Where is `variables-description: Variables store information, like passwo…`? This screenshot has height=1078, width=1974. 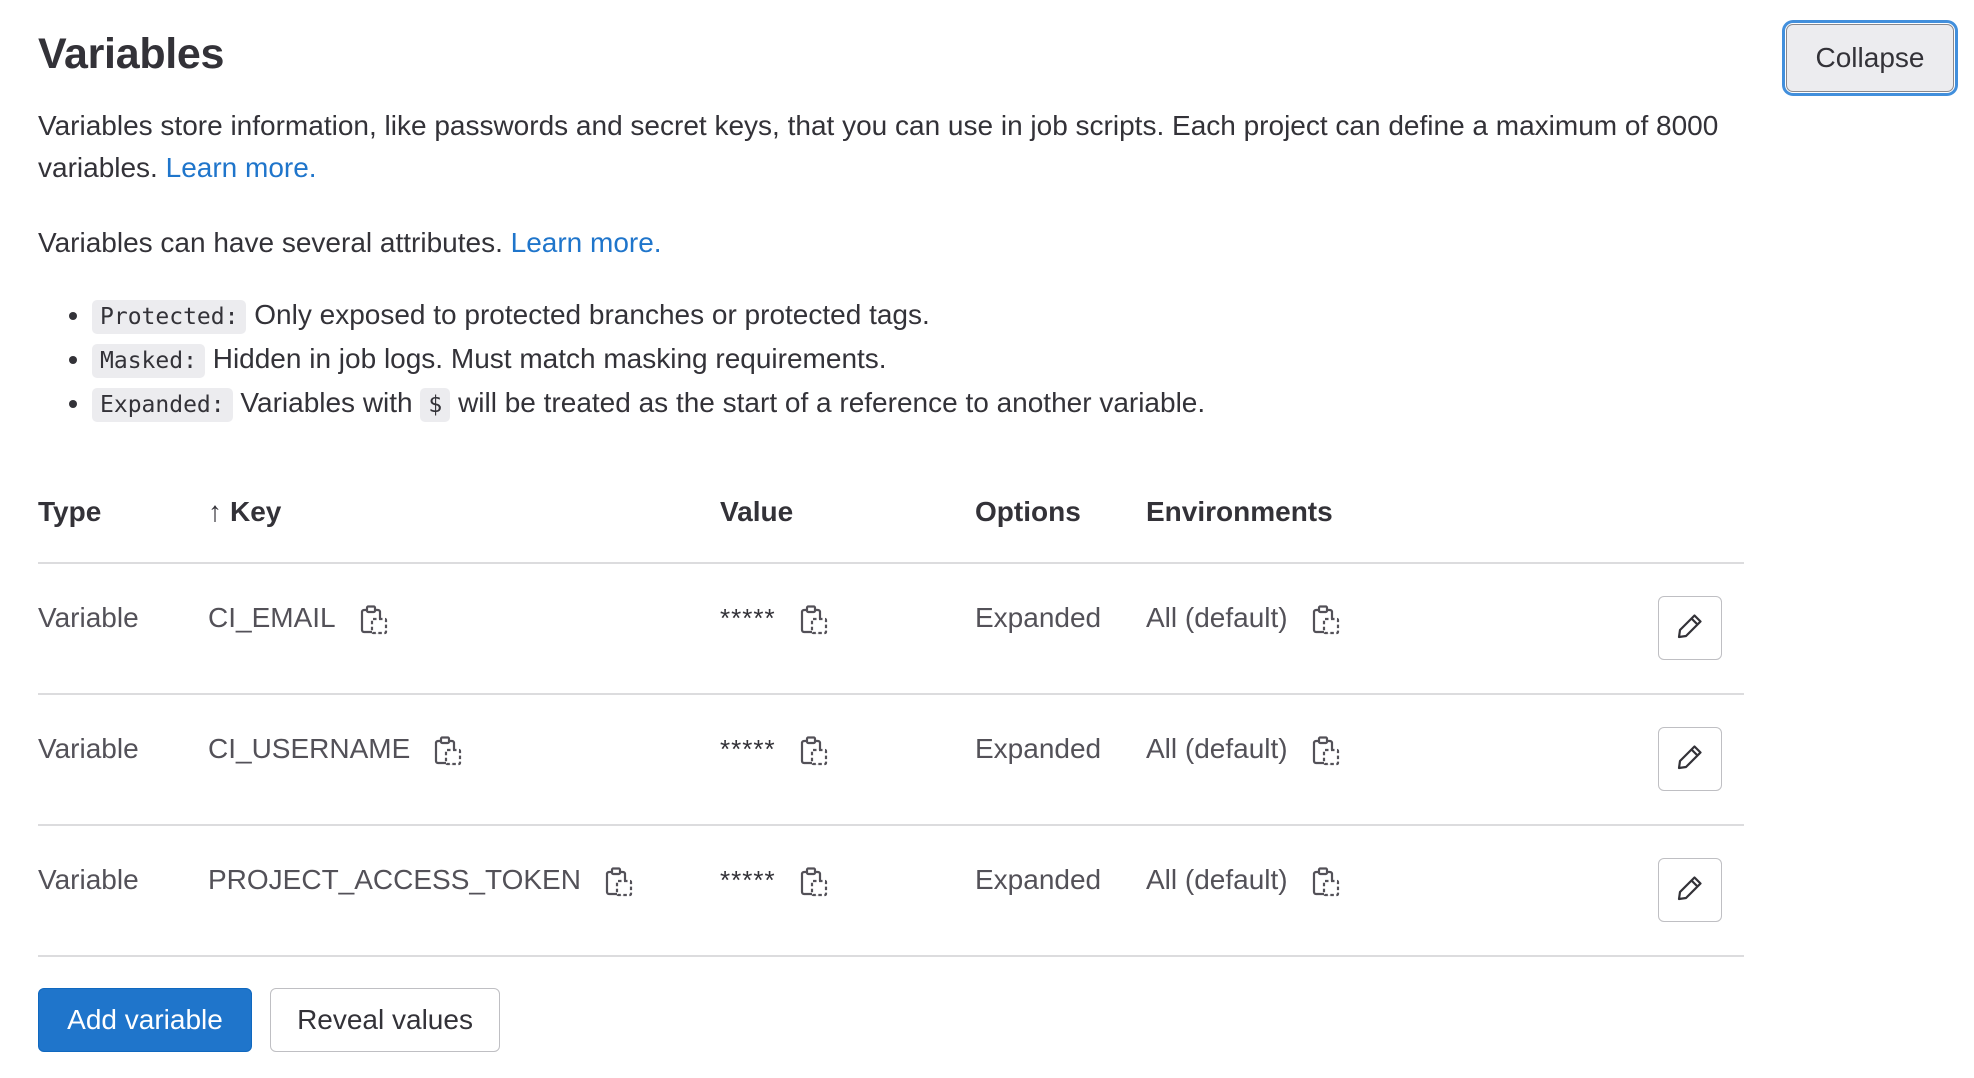
variables-description: Variables store information, like passwo… is located at coordinates (898, 147).